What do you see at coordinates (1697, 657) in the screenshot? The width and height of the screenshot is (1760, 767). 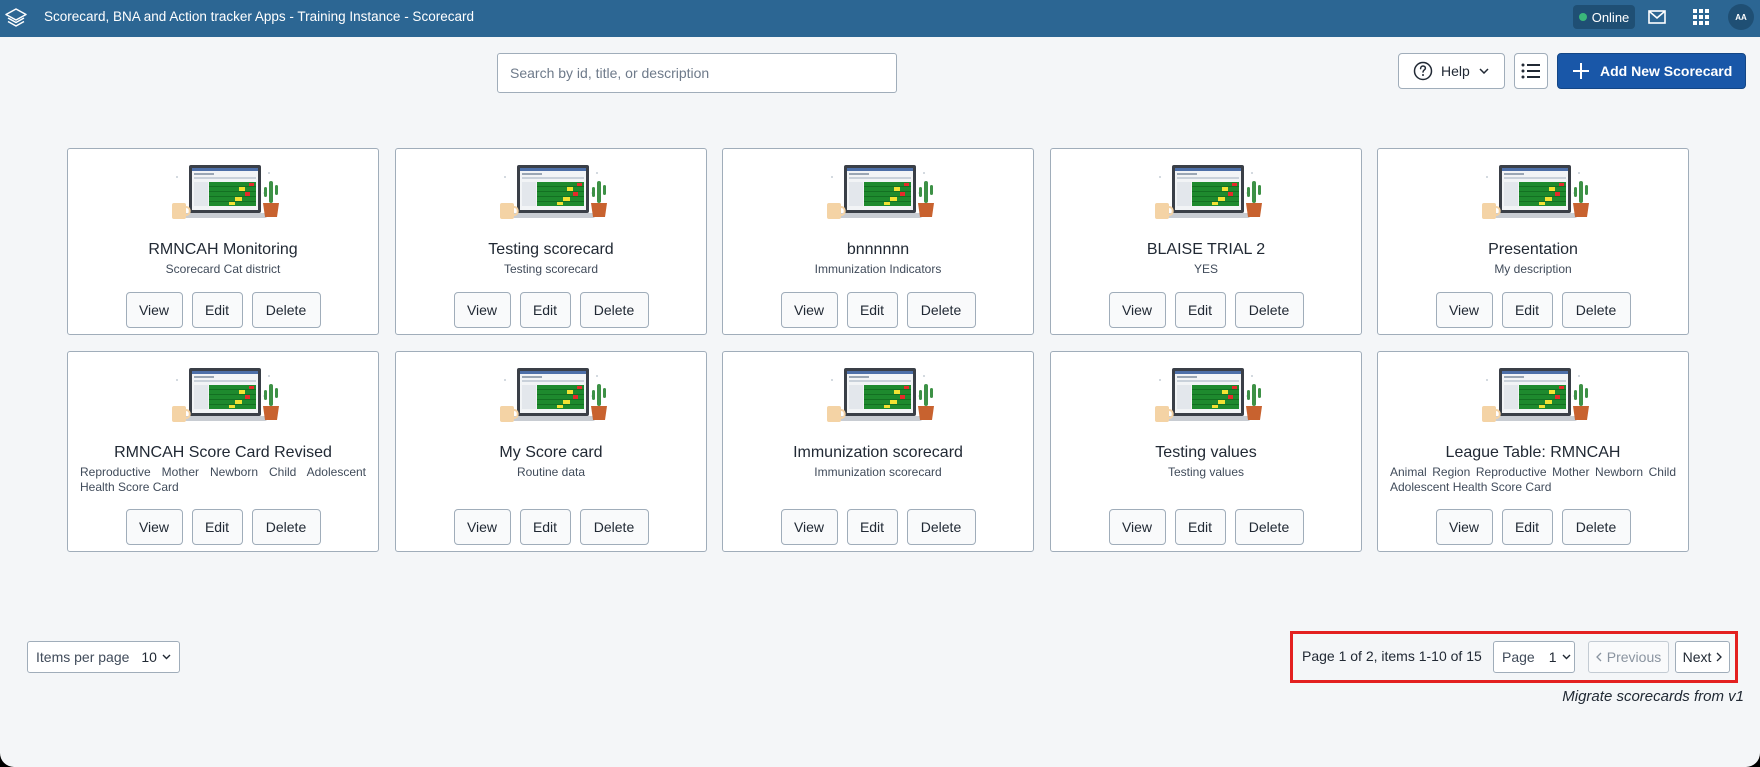 I see `next-page-label: Next` at bounding box center [1697, 657].